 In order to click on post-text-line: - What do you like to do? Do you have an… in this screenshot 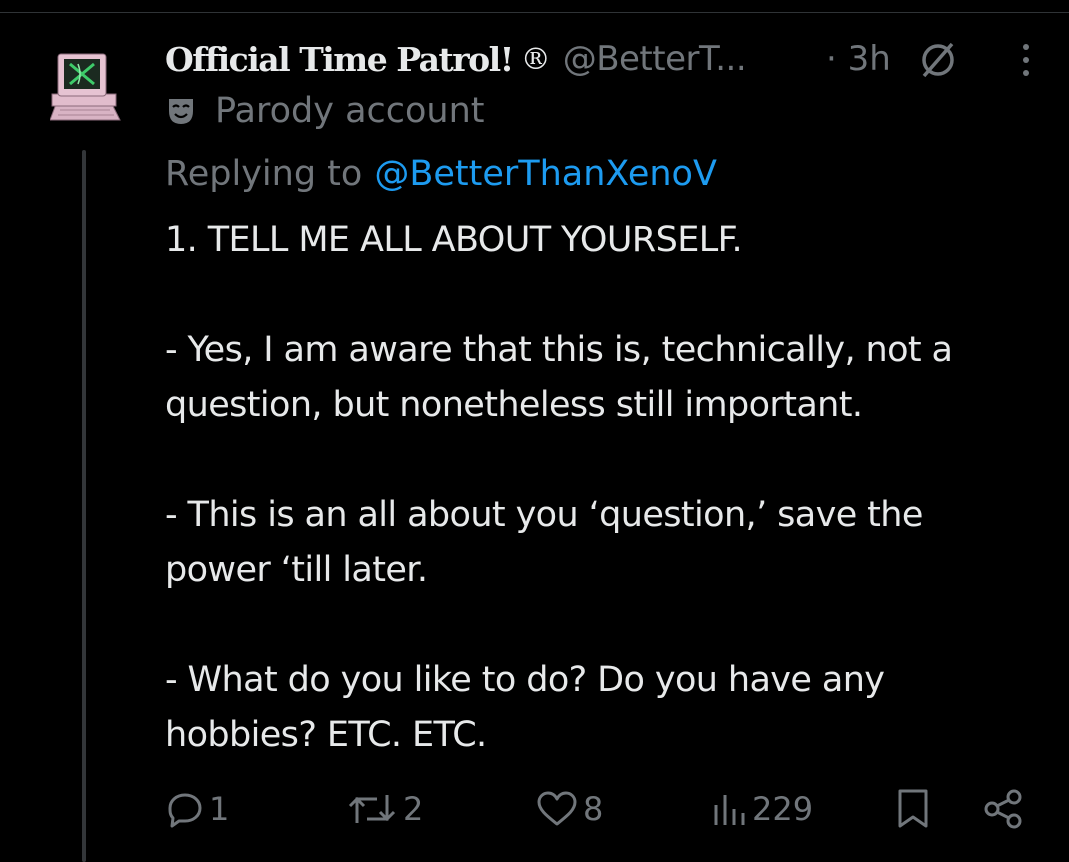, I will do `click(525, 680)`.